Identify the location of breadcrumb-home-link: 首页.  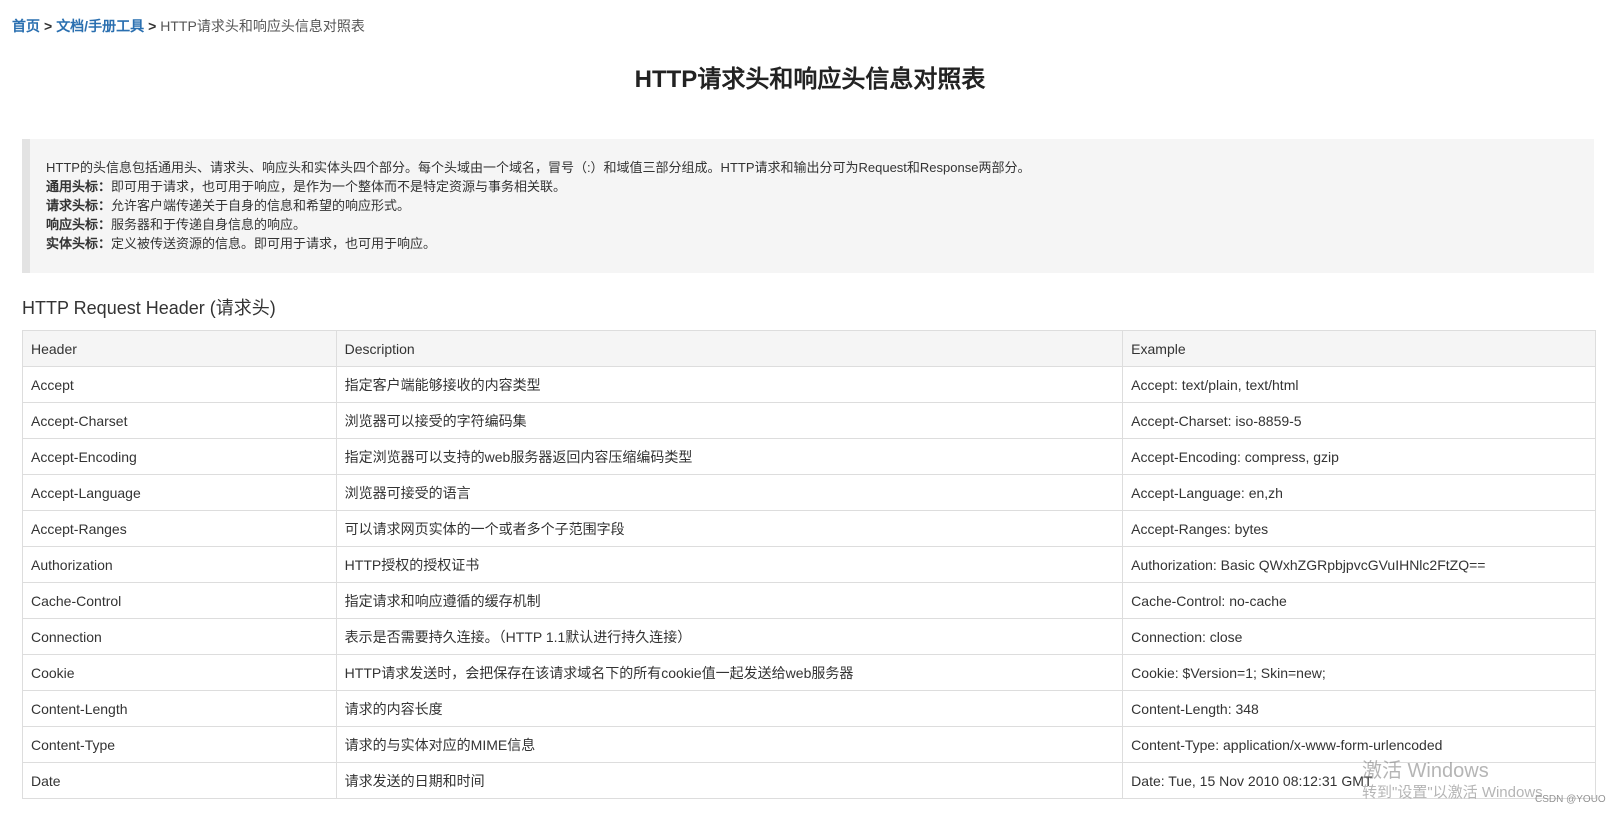
(26, 26).